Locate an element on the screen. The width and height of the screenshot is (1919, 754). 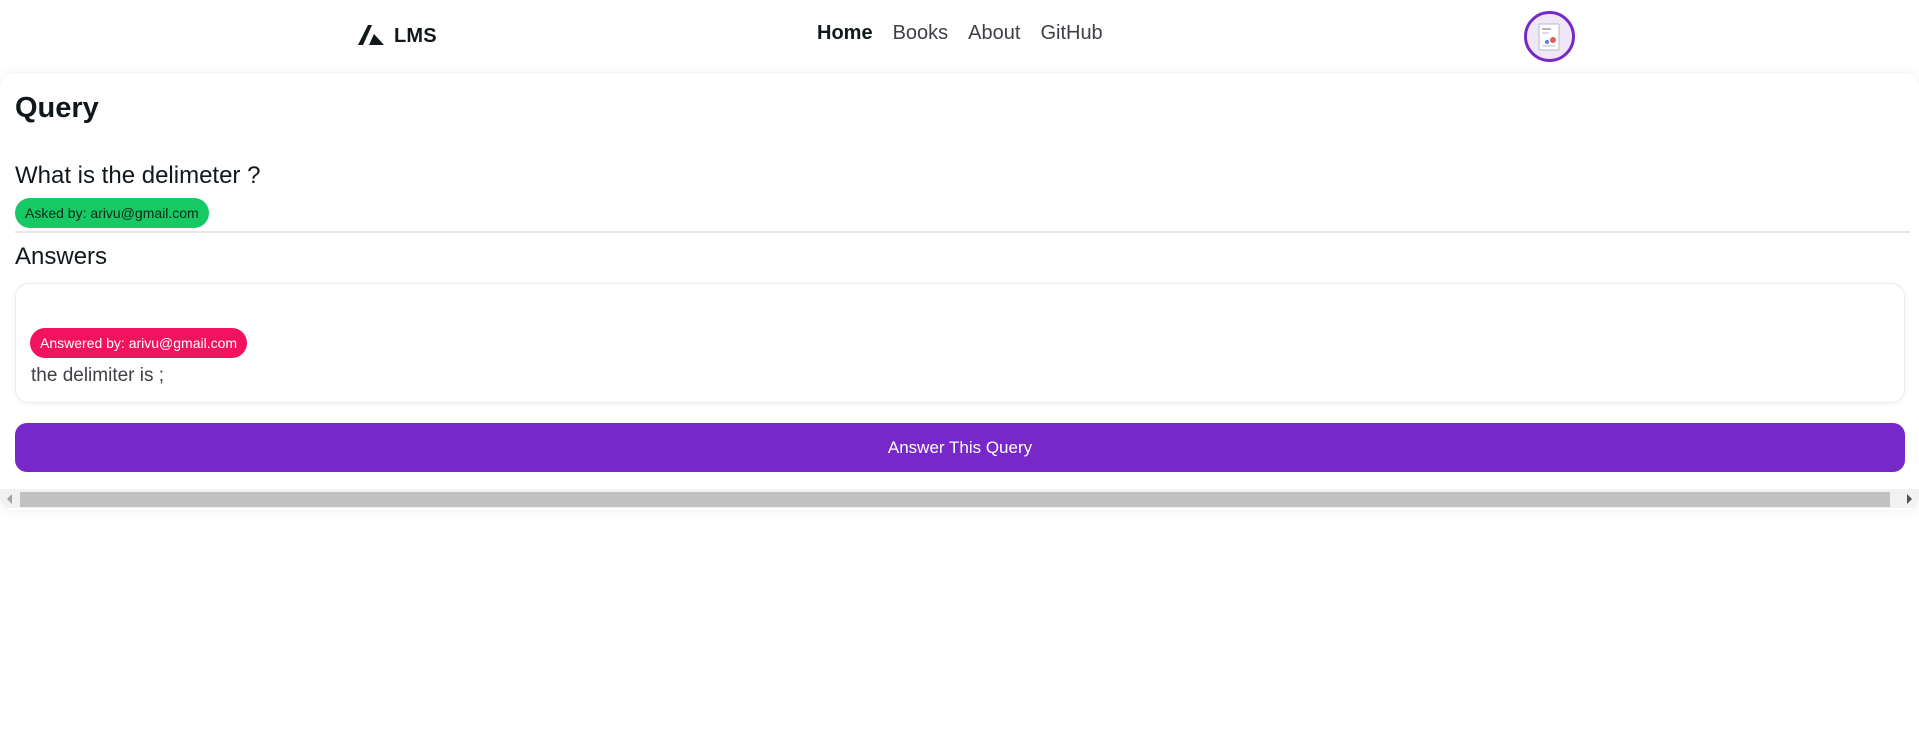
scroll-left-arrow-icon is located at coordinates (9, 498).